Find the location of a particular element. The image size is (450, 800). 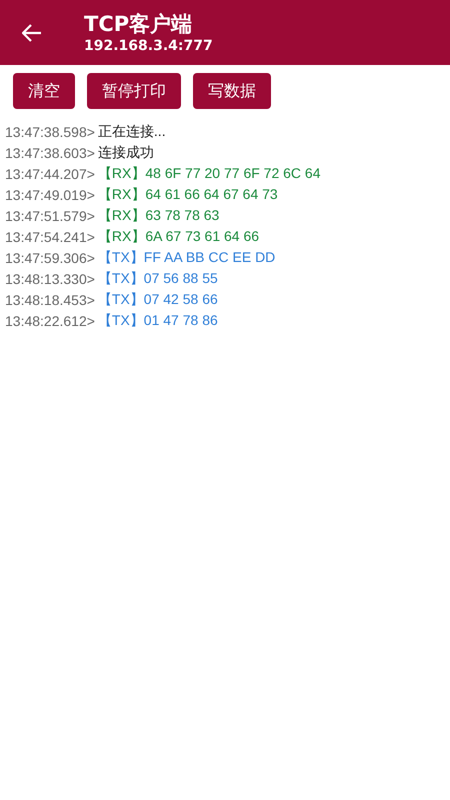

log-message: 【RX】63 78 78 63 is located at coordinates (159, 215).